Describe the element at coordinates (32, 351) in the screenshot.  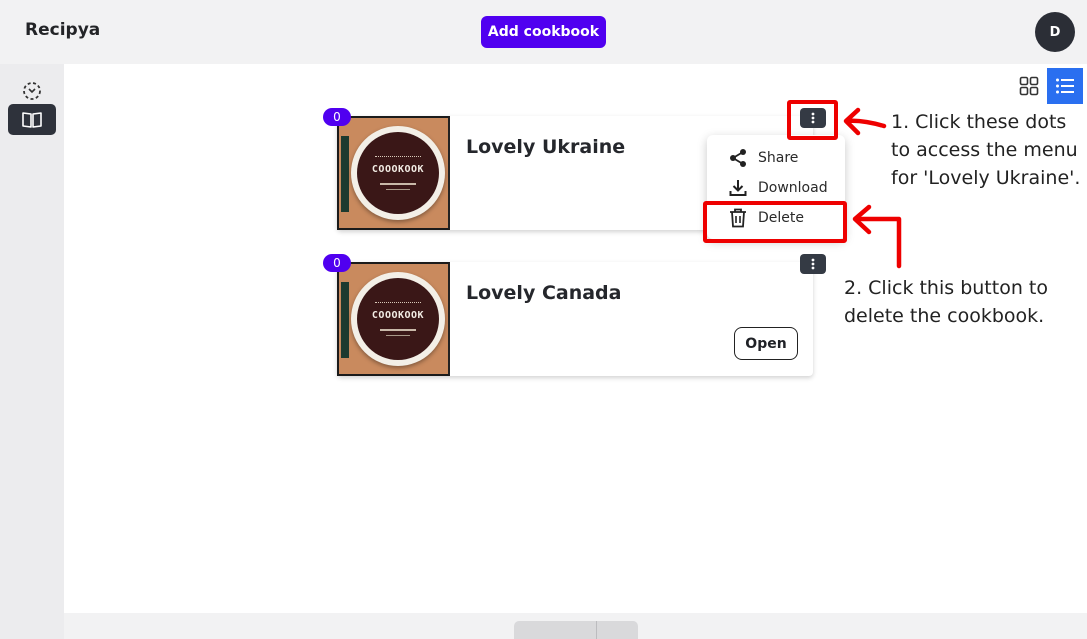
I see `side-rail` at that location.